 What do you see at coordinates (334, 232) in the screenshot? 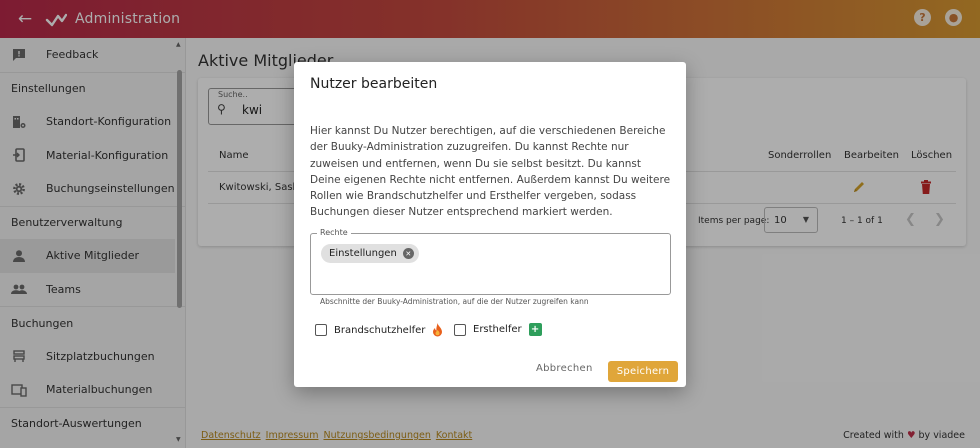
I see `rights-label: Rechte` at bounding box center [334, 232].